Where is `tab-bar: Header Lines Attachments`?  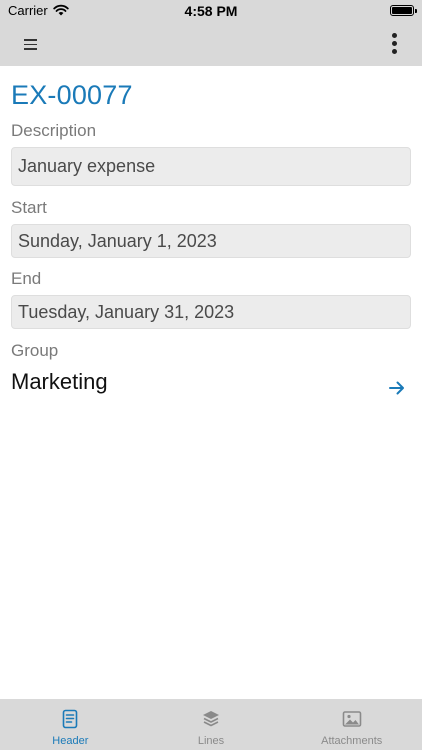 tab-bar: Header Lines Attachments is located at coordinates (211, 724).